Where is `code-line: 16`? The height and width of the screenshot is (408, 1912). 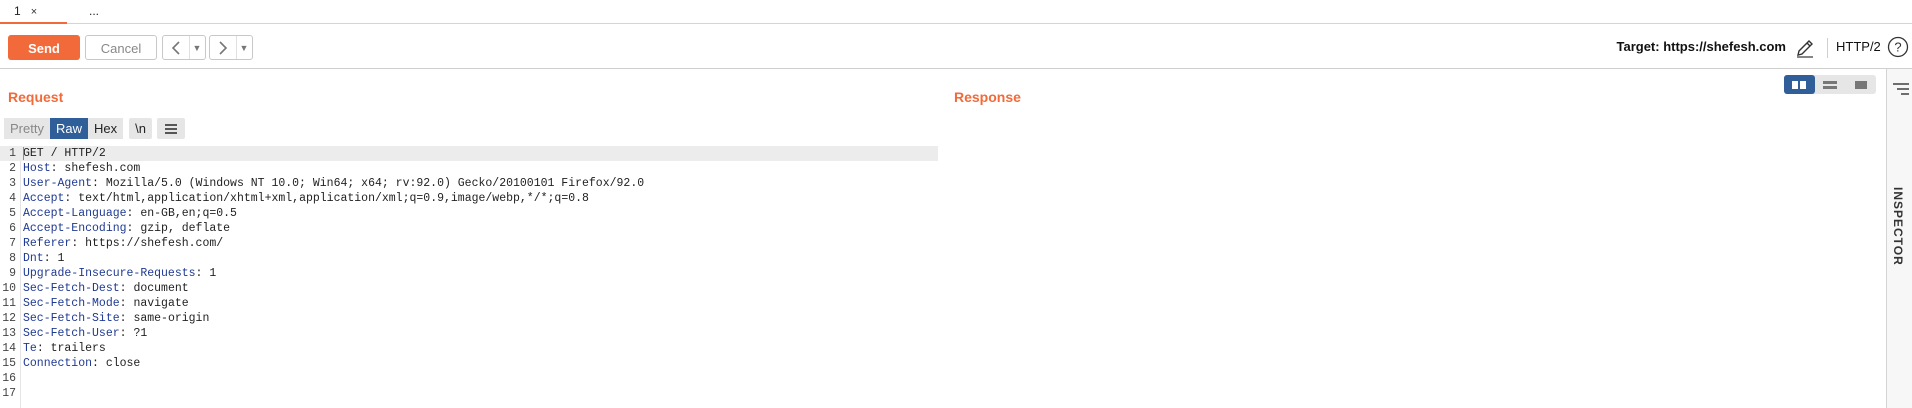 code-line: 16 is located at coordinates (469, 378).